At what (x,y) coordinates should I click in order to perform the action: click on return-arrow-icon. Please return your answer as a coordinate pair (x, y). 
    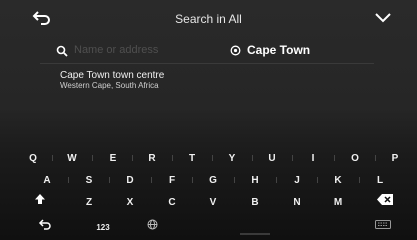
    Looking at the image, I should click on (44, 224).